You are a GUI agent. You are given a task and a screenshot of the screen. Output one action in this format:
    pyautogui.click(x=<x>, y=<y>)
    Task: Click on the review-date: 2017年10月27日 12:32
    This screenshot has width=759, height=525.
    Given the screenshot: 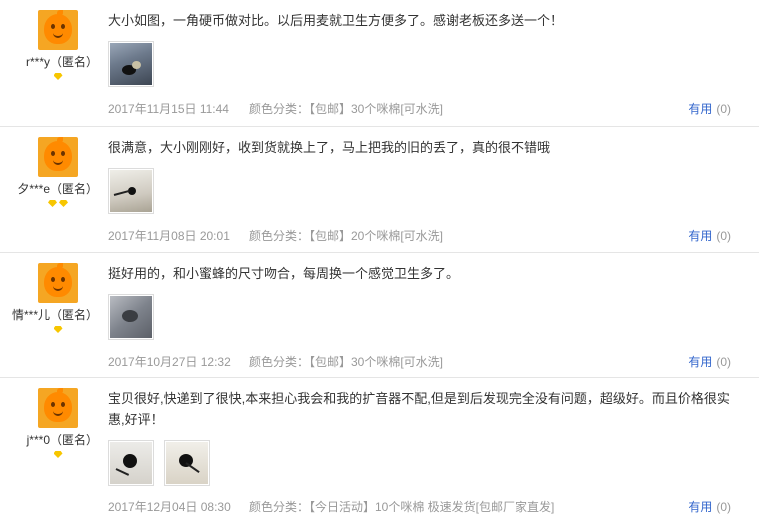 What is the action you would take?
    pyautogui.click(x=169, y=362)
    